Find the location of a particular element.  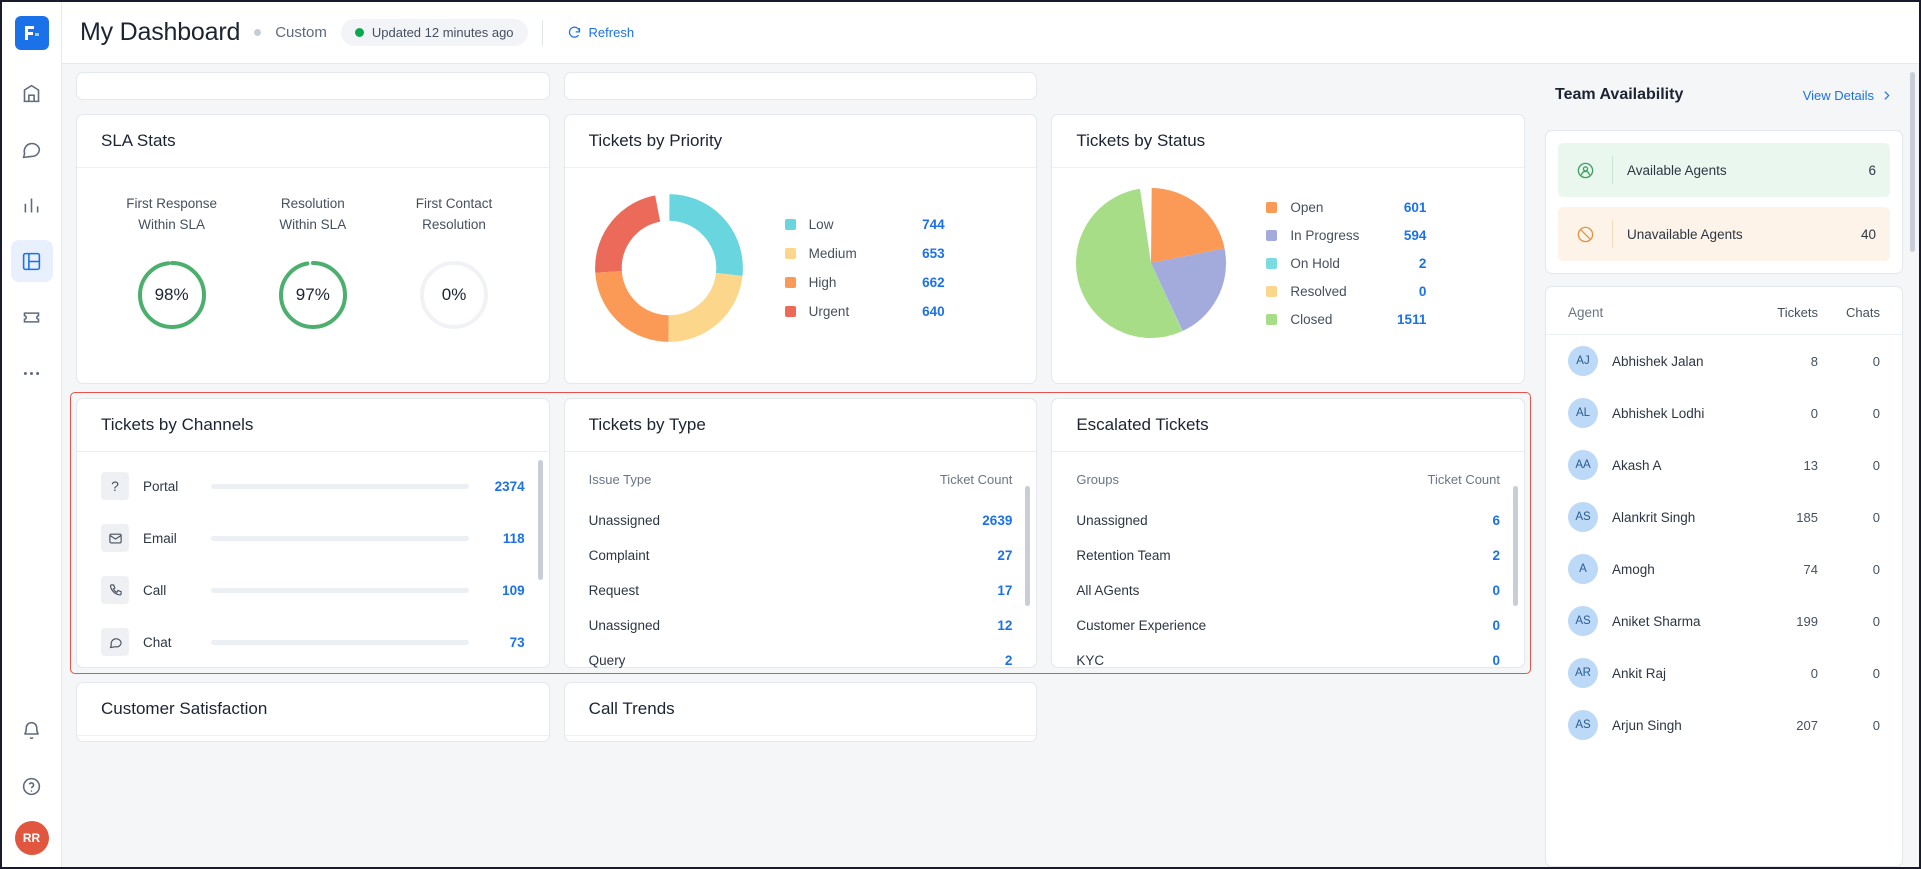

sla-label-line2: Resolution is located at coordinates (454, 224).